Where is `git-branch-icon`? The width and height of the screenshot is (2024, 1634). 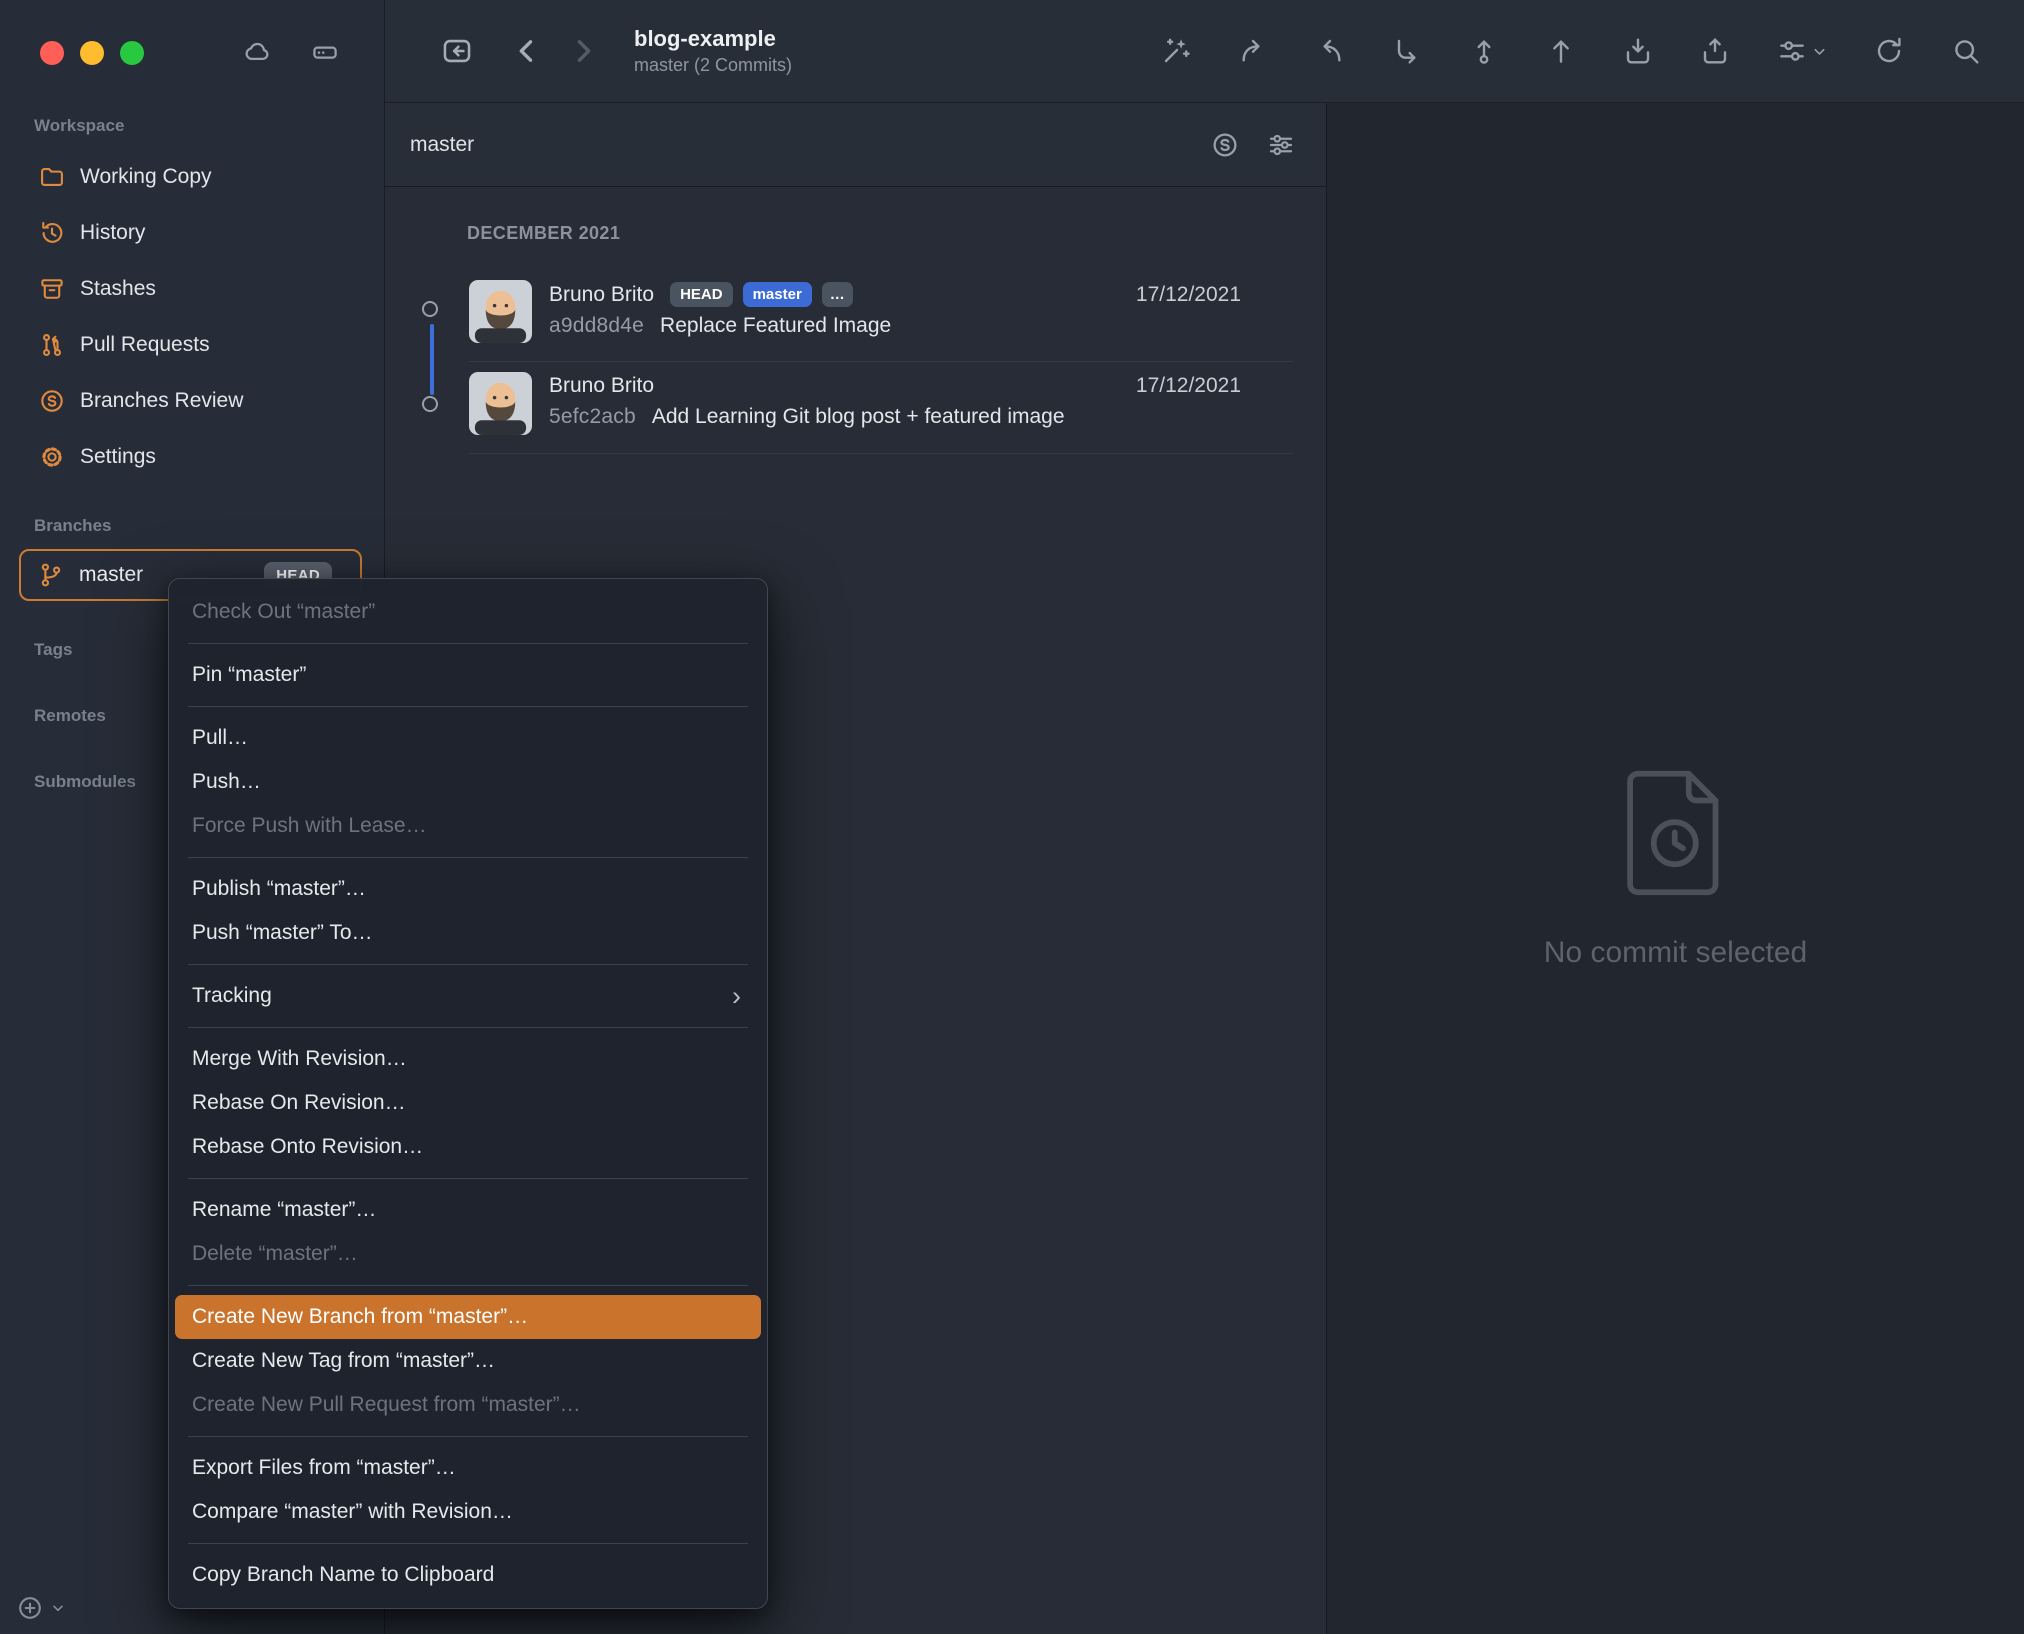
git-branch-icon is located at coordinates (51, 575).